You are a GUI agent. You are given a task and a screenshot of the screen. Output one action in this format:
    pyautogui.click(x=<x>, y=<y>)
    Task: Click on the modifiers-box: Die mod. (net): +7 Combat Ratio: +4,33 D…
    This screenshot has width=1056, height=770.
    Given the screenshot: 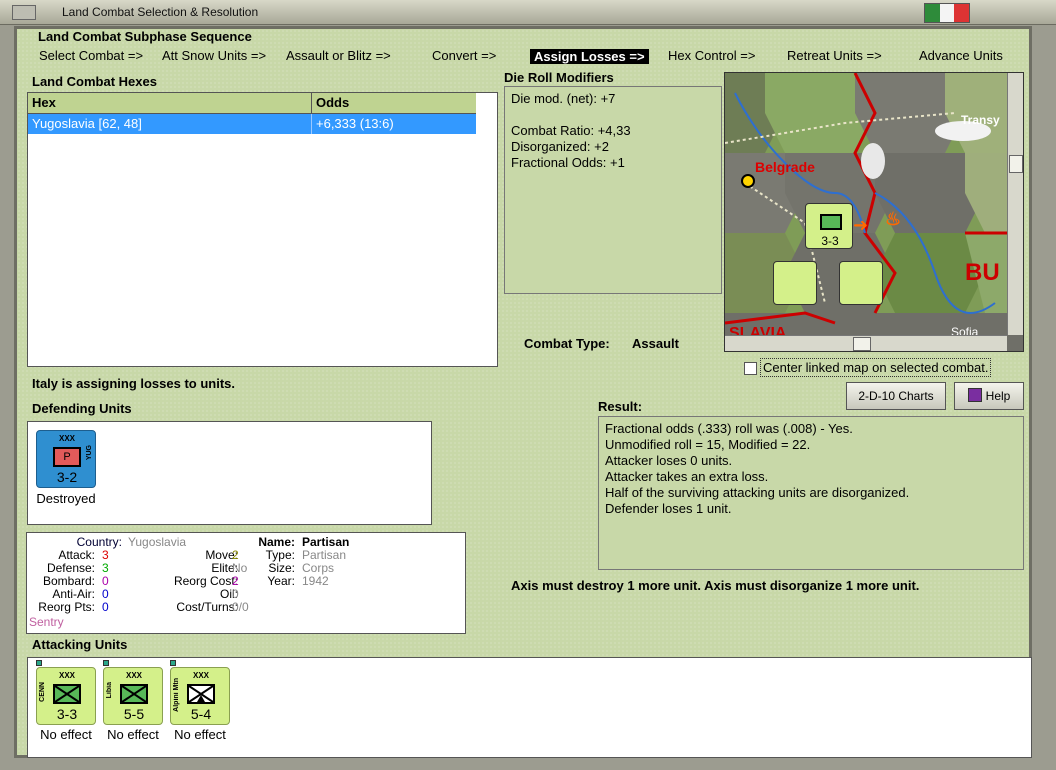 What is the action you would take?
    pyautogui.click(x=613, y=190)
    